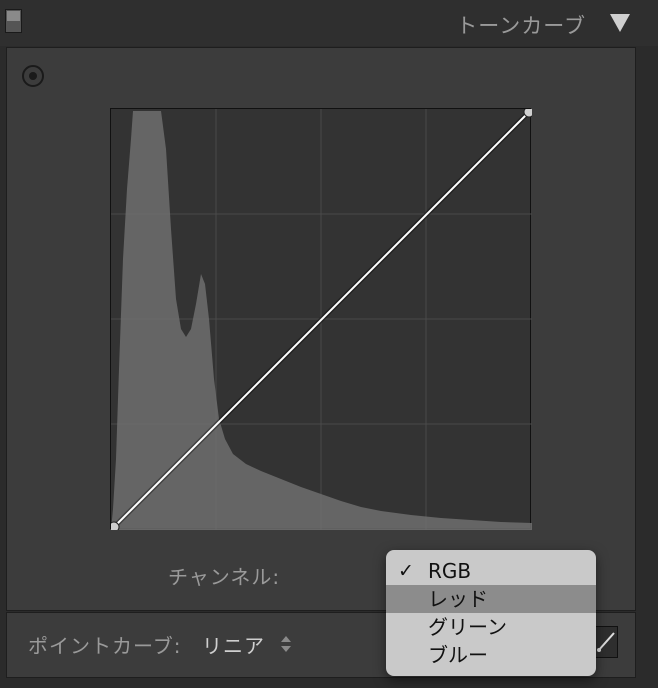 This screenshot has width=658, height=688. Describe the element at coordinates (467, 627) in the screenshot. I see `channel-option-label: グリーン` at that location.